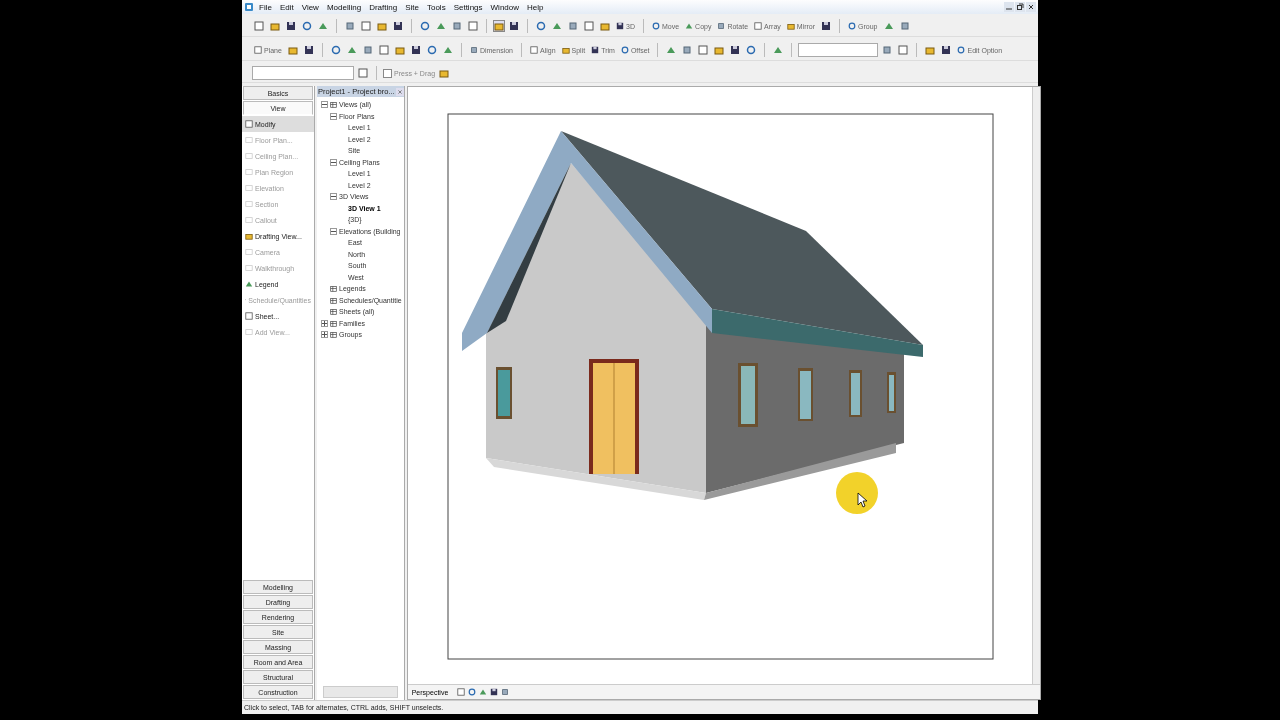  Describe the element at coordinates (286, 7) in the screenshot. I see `menu-item: Edit` at that location.